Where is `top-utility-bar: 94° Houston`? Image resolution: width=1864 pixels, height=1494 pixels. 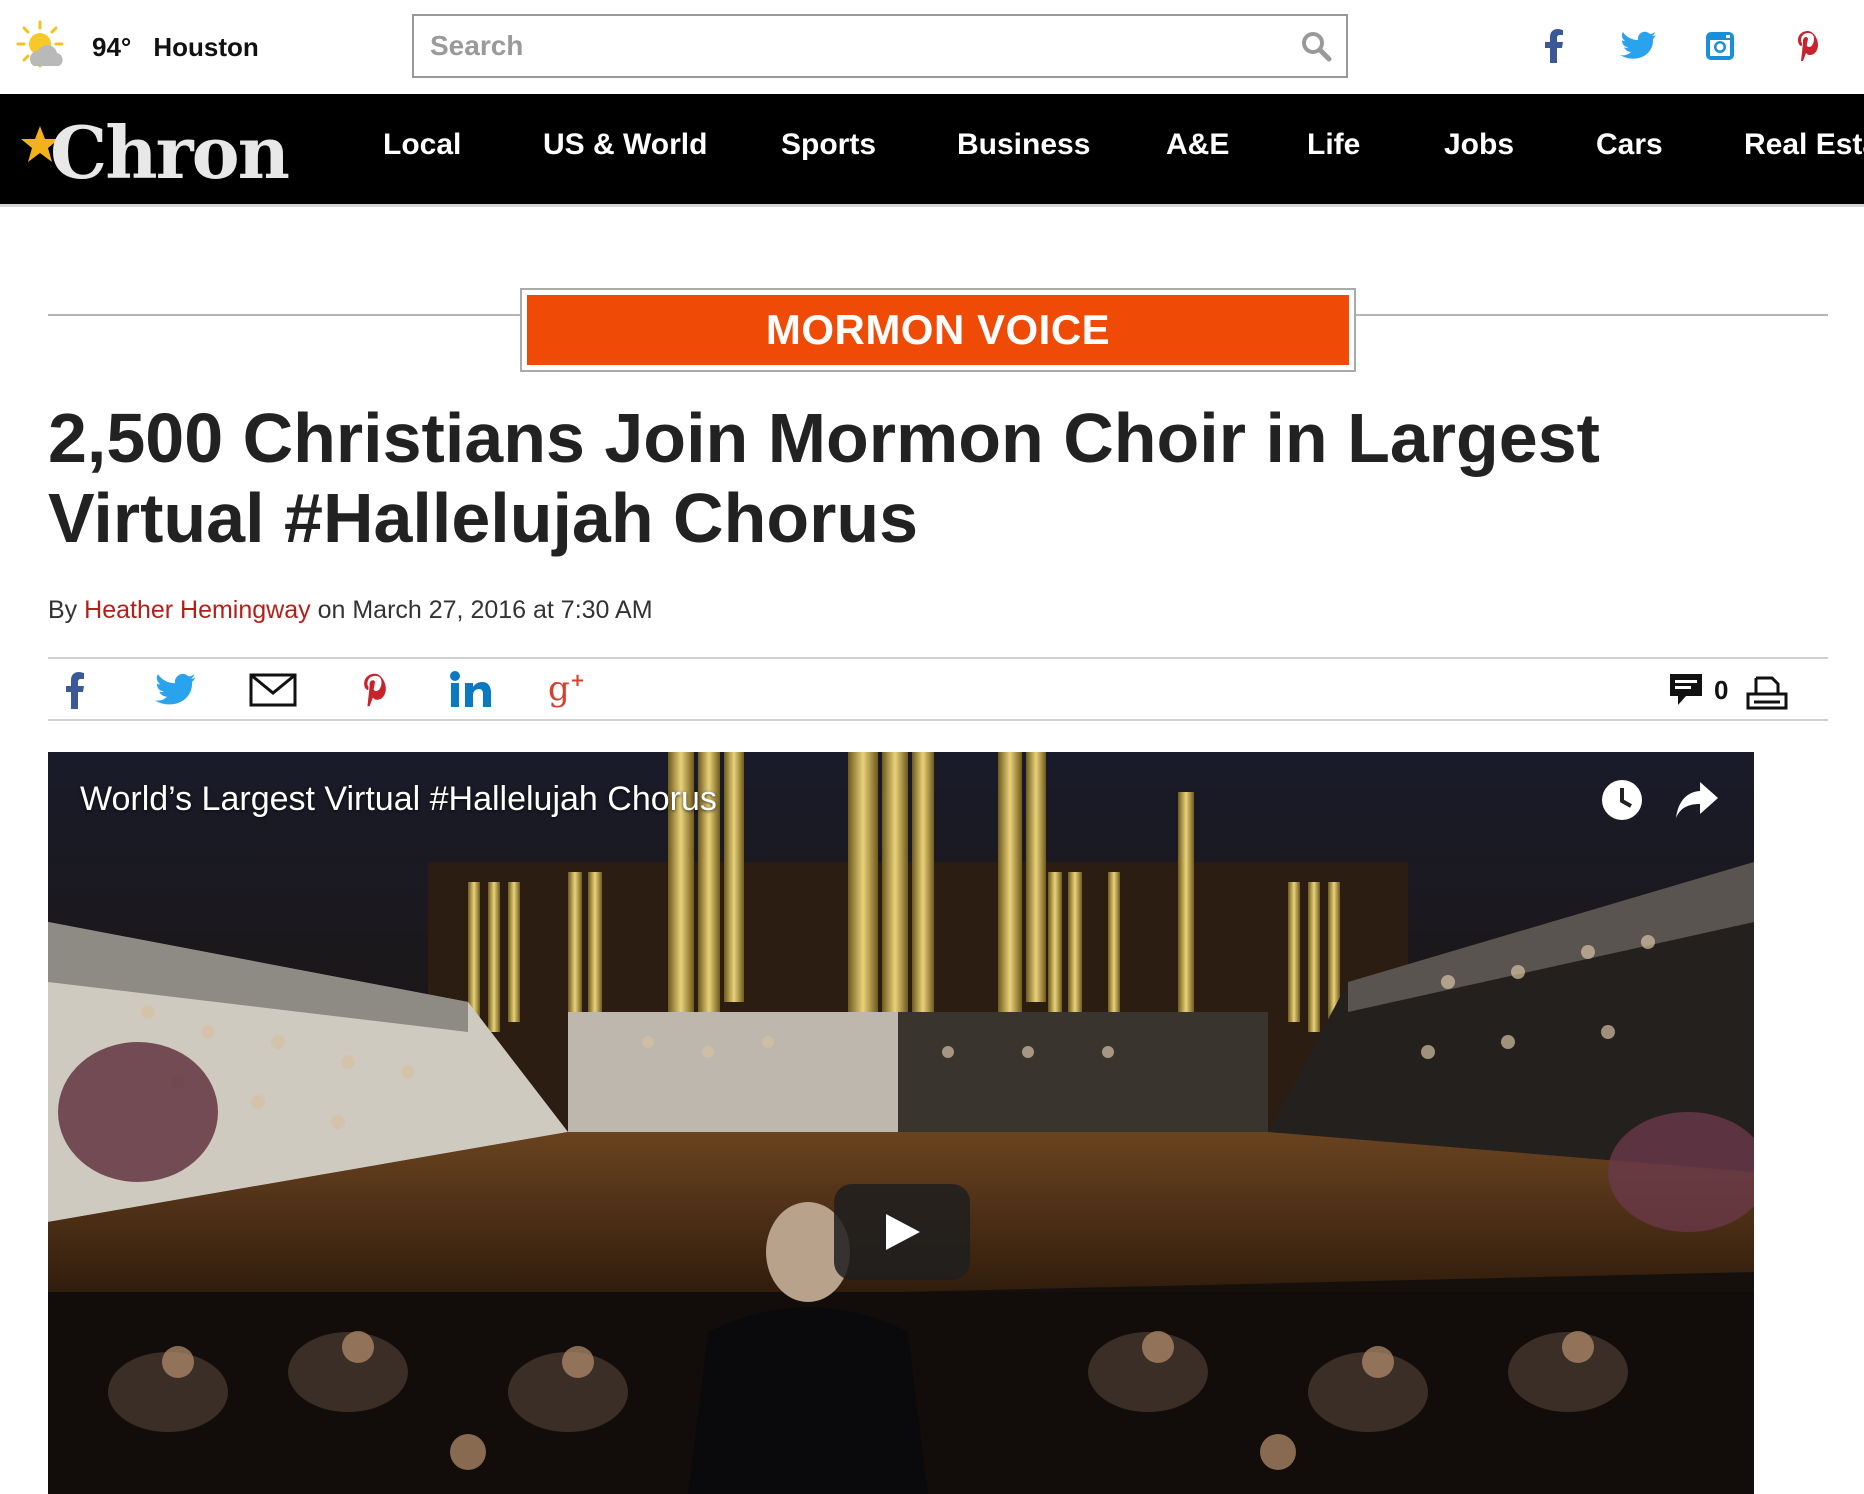
top-utility-bar: 94° Houston is located at coordinates (932, 47).